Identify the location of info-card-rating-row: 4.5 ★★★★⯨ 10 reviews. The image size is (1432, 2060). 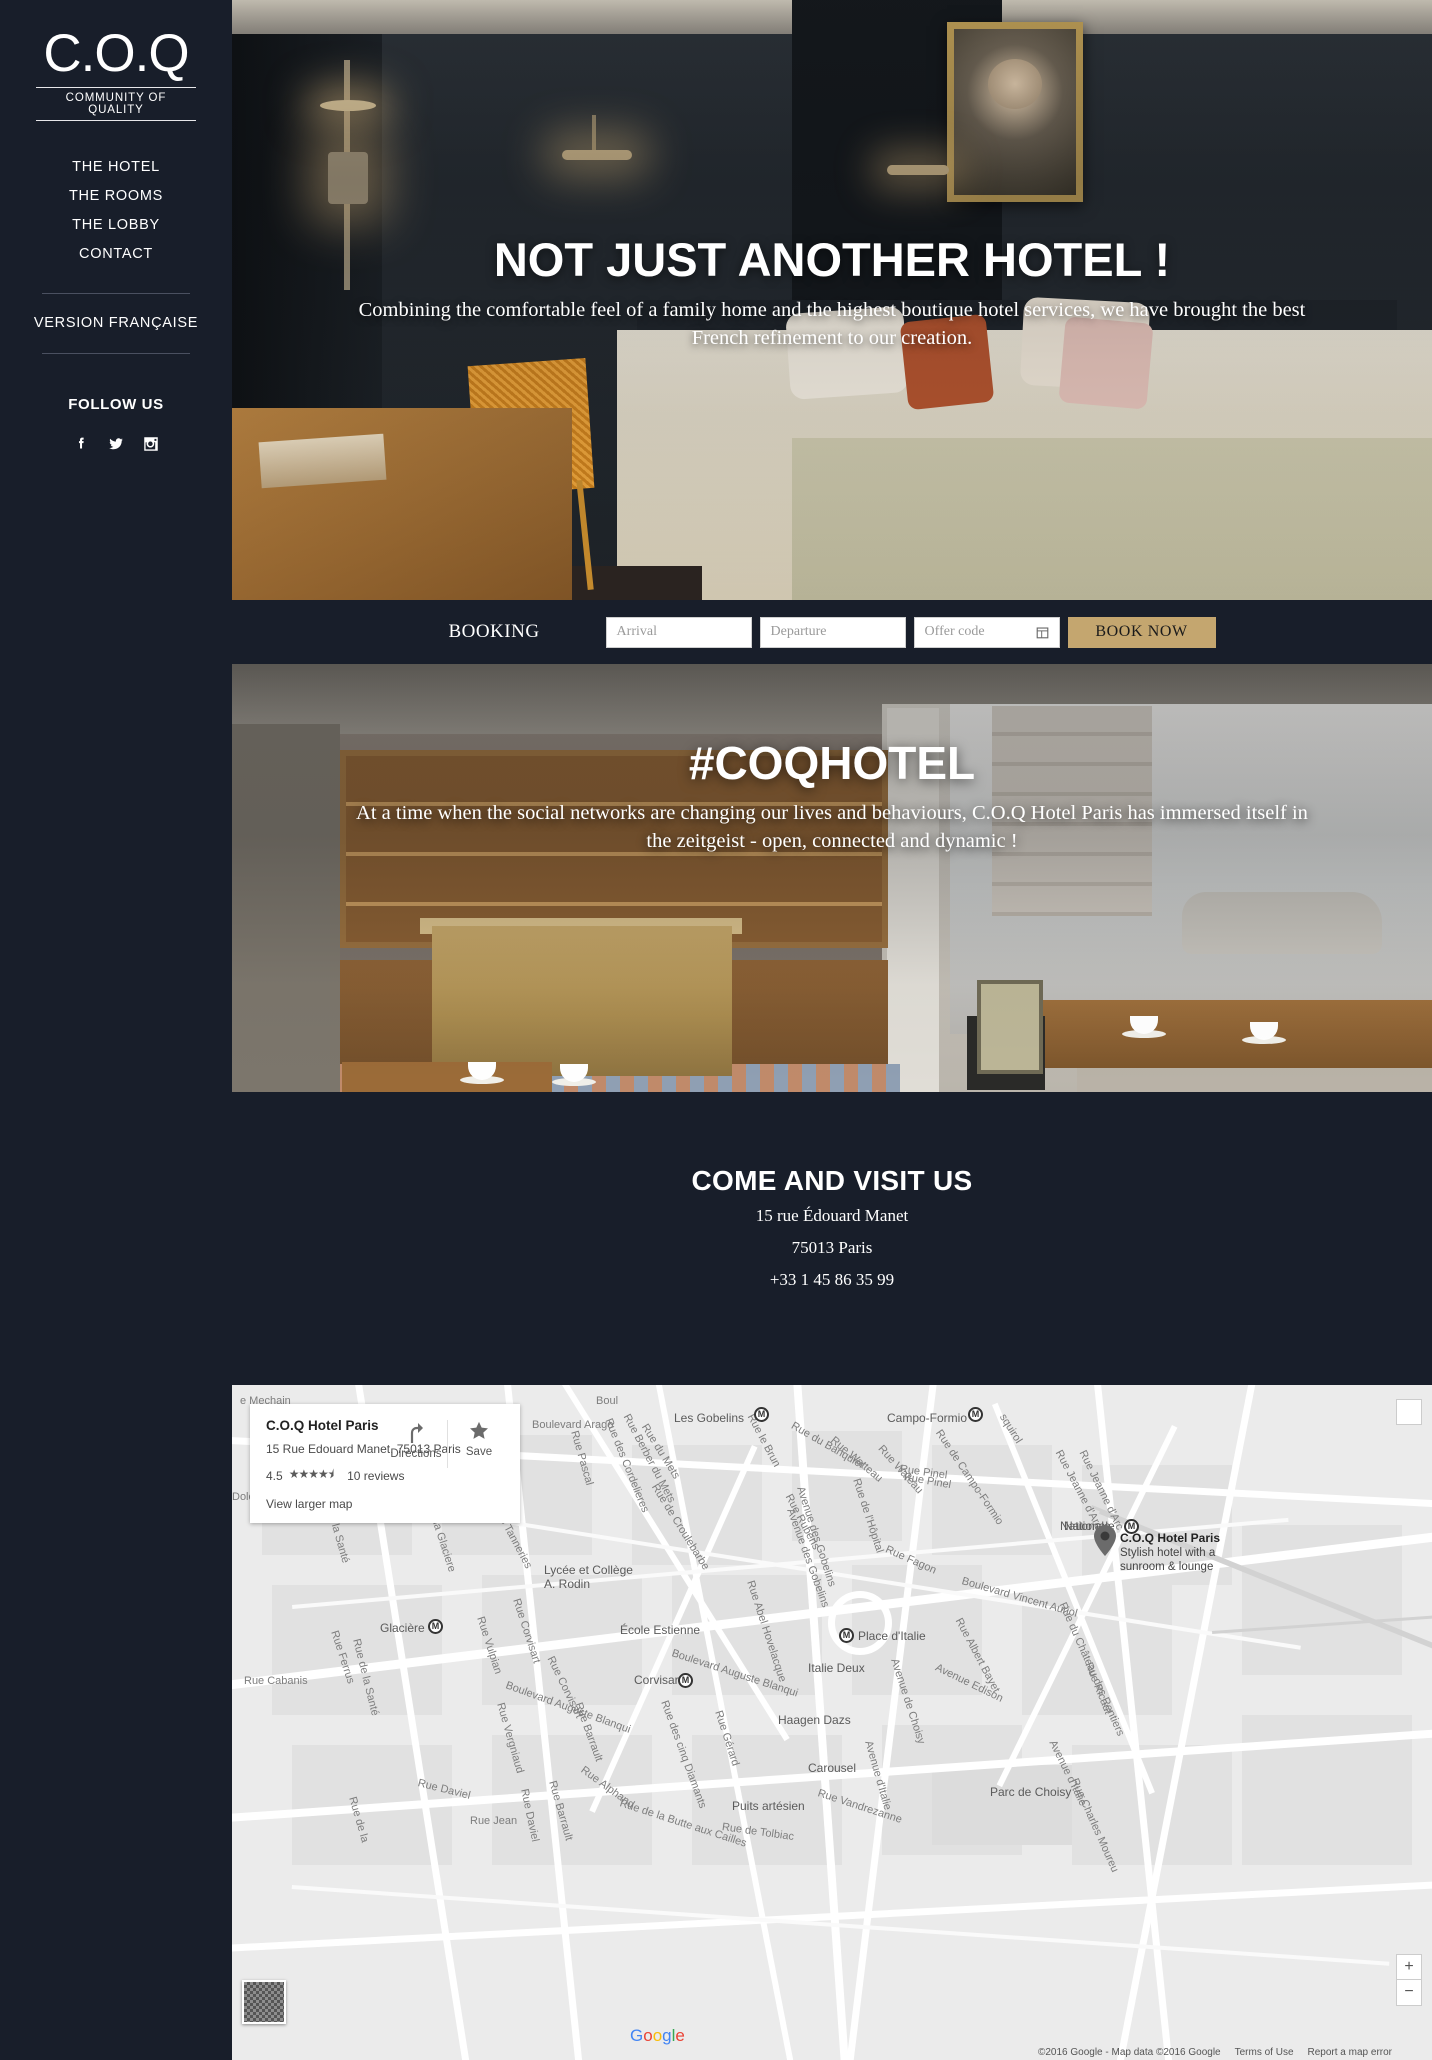
(385, 1475).